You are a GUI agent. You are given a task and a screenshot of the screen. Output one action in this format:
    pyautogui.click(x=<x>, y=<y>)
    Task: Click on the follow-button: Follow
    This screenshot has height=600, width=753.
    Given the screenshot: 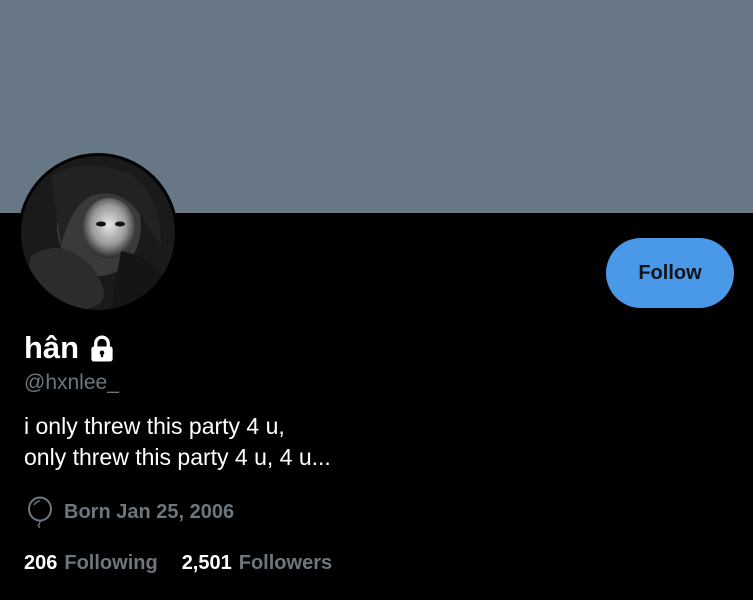 What is the action you would take?
    pyautogui.click(x=670, y=273)
    